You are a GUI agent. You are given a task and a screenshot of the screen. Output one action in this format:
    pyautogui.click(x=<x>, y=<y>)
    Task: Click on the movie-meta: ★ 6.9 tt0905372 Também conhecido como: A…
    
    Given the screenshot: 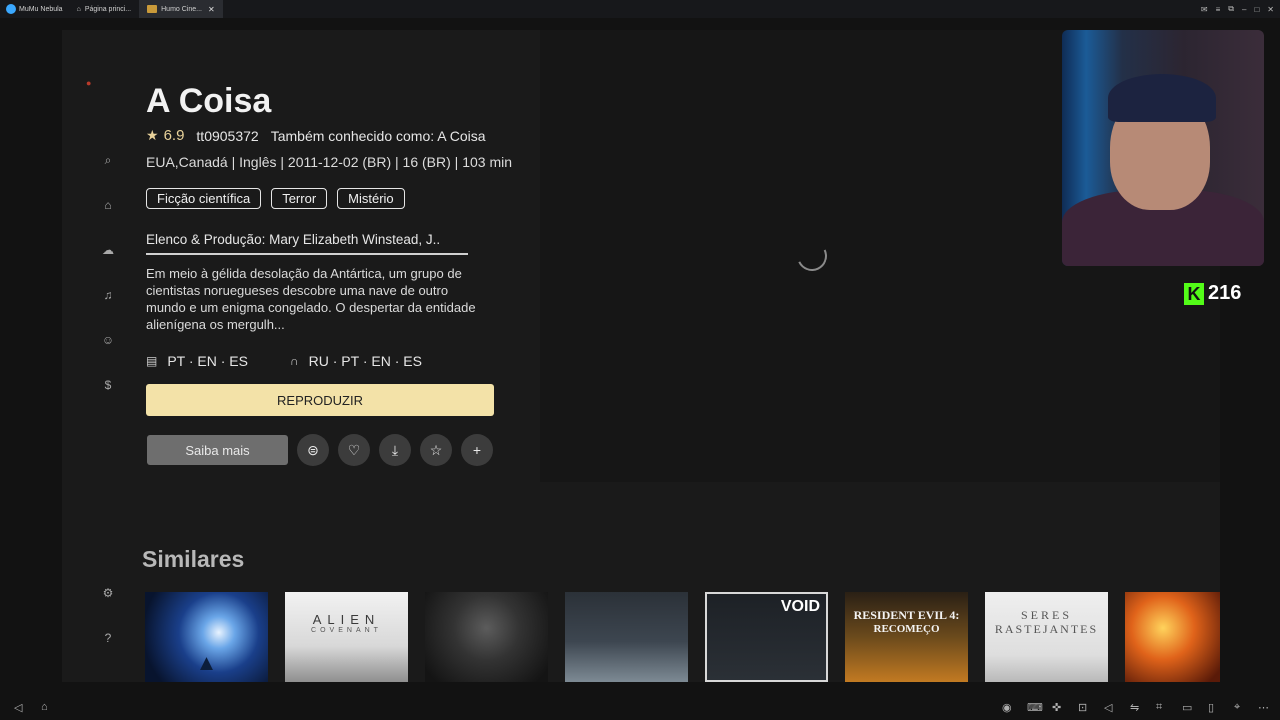 What is the action you would take?
    pyautogui.click(x=316, y=135)
    